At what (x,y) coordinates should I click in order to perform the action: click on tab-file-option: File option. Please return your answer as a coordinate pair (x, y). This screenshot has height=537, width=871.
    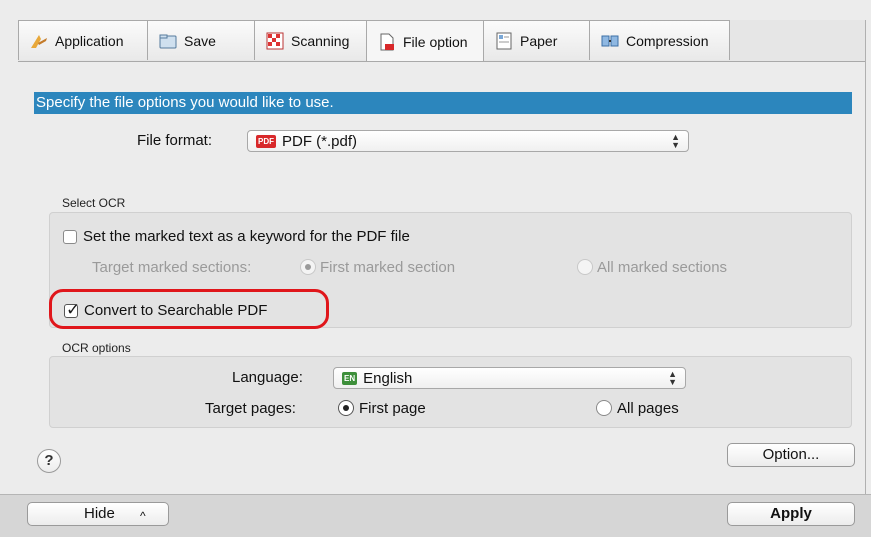
    Looking at the image, I should click on (425, 41).